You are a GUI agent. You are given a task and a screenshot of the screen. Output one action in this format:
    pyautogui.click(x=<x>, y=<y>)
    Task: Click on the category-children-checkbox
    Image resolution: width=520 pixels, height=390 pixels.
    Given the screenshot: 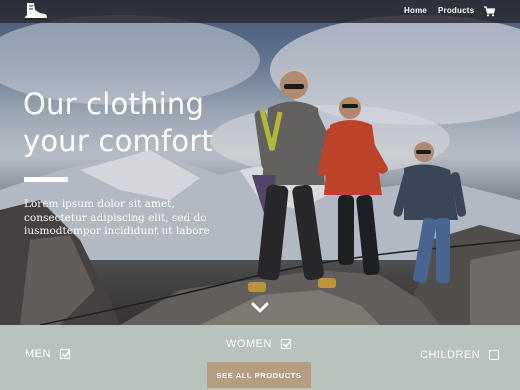 What is the action you would take?
    pyautogui.click(x=494, y=355)
    